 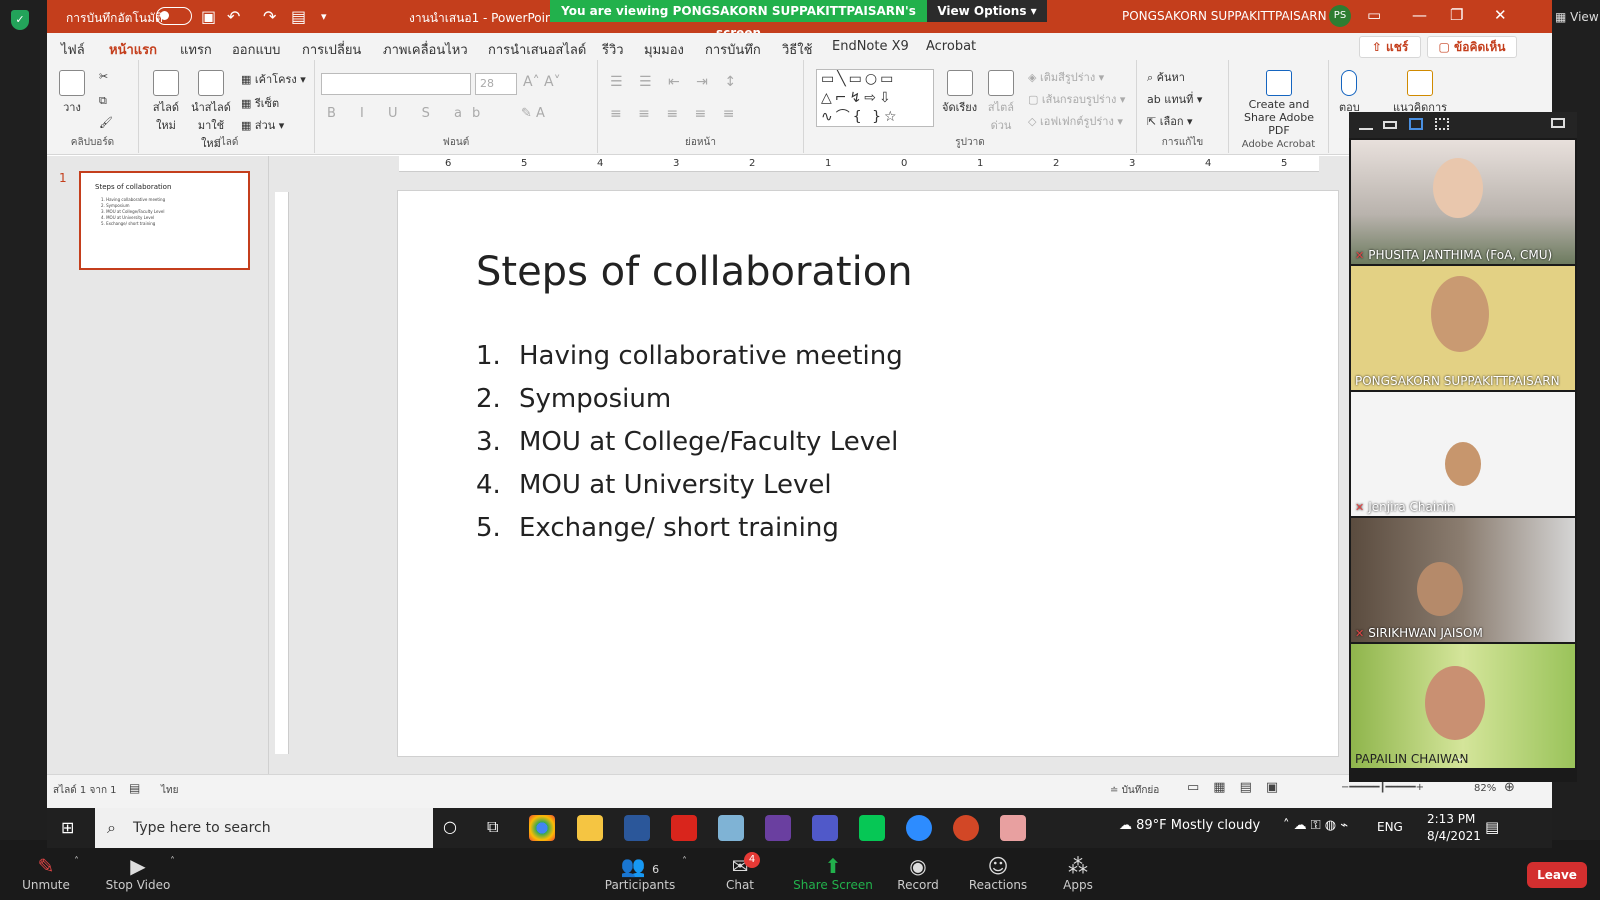 What do you see at coordinates (264, 828) in the screenshot?
I see `taskbar-search: ⌕ Type here to search` at bounding box center [264, 828].